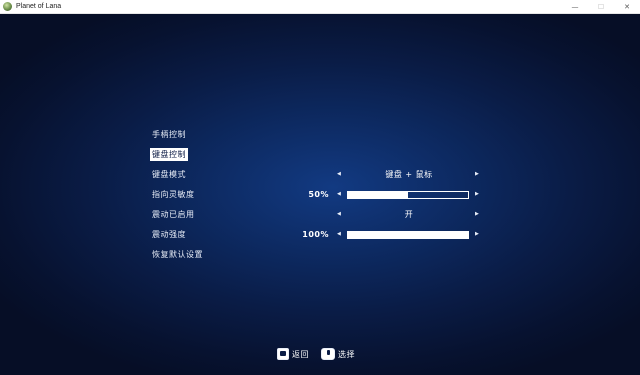 The height and width of the screenshot is (375, 640). What do you see at coordinates (346, 354) in the screenshot?
I see `select-label: 选择` at bounding box center [346, 354].